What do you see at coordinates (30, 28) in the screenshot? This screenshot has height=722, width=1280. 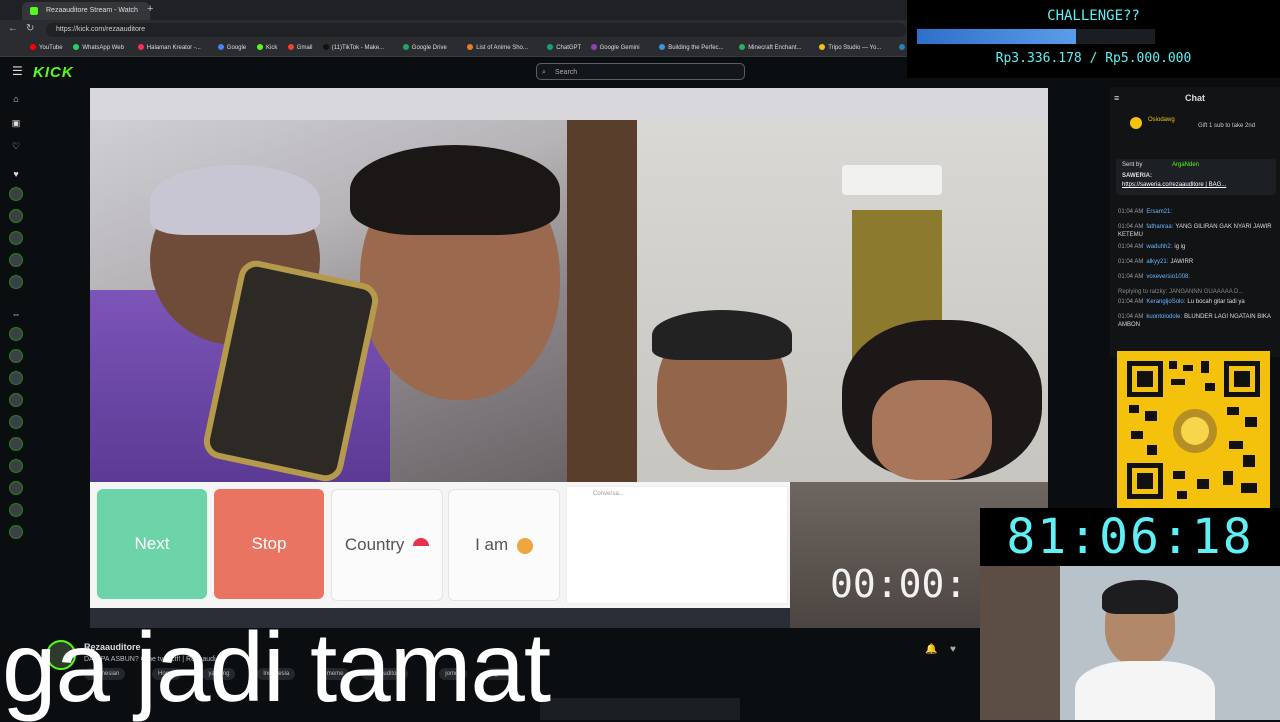 I see `reload-icon: ↻` at bounding box center [30, 28].